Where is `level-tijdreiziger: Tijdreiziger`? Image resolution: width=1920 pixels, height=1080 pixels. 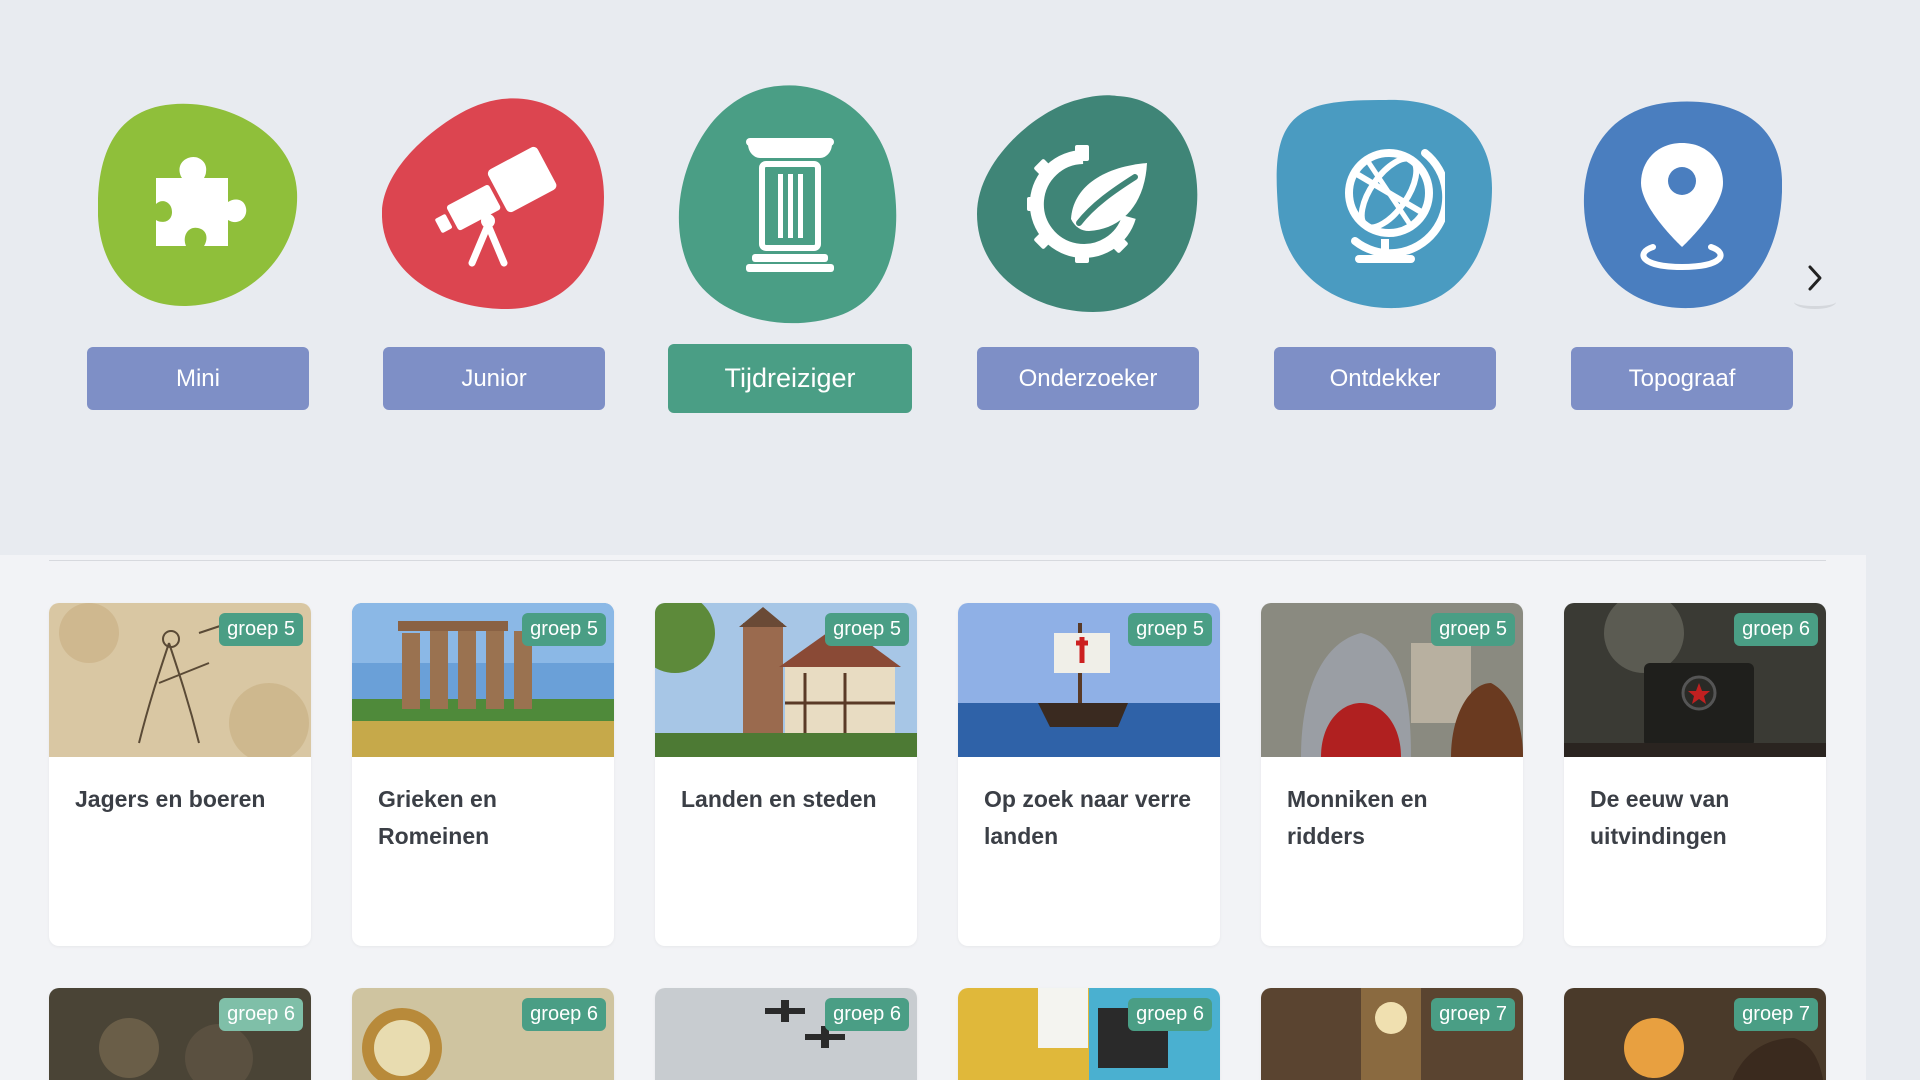 level-tijdreiziger: Tijdreiziger is located at coordinates (790, 210).